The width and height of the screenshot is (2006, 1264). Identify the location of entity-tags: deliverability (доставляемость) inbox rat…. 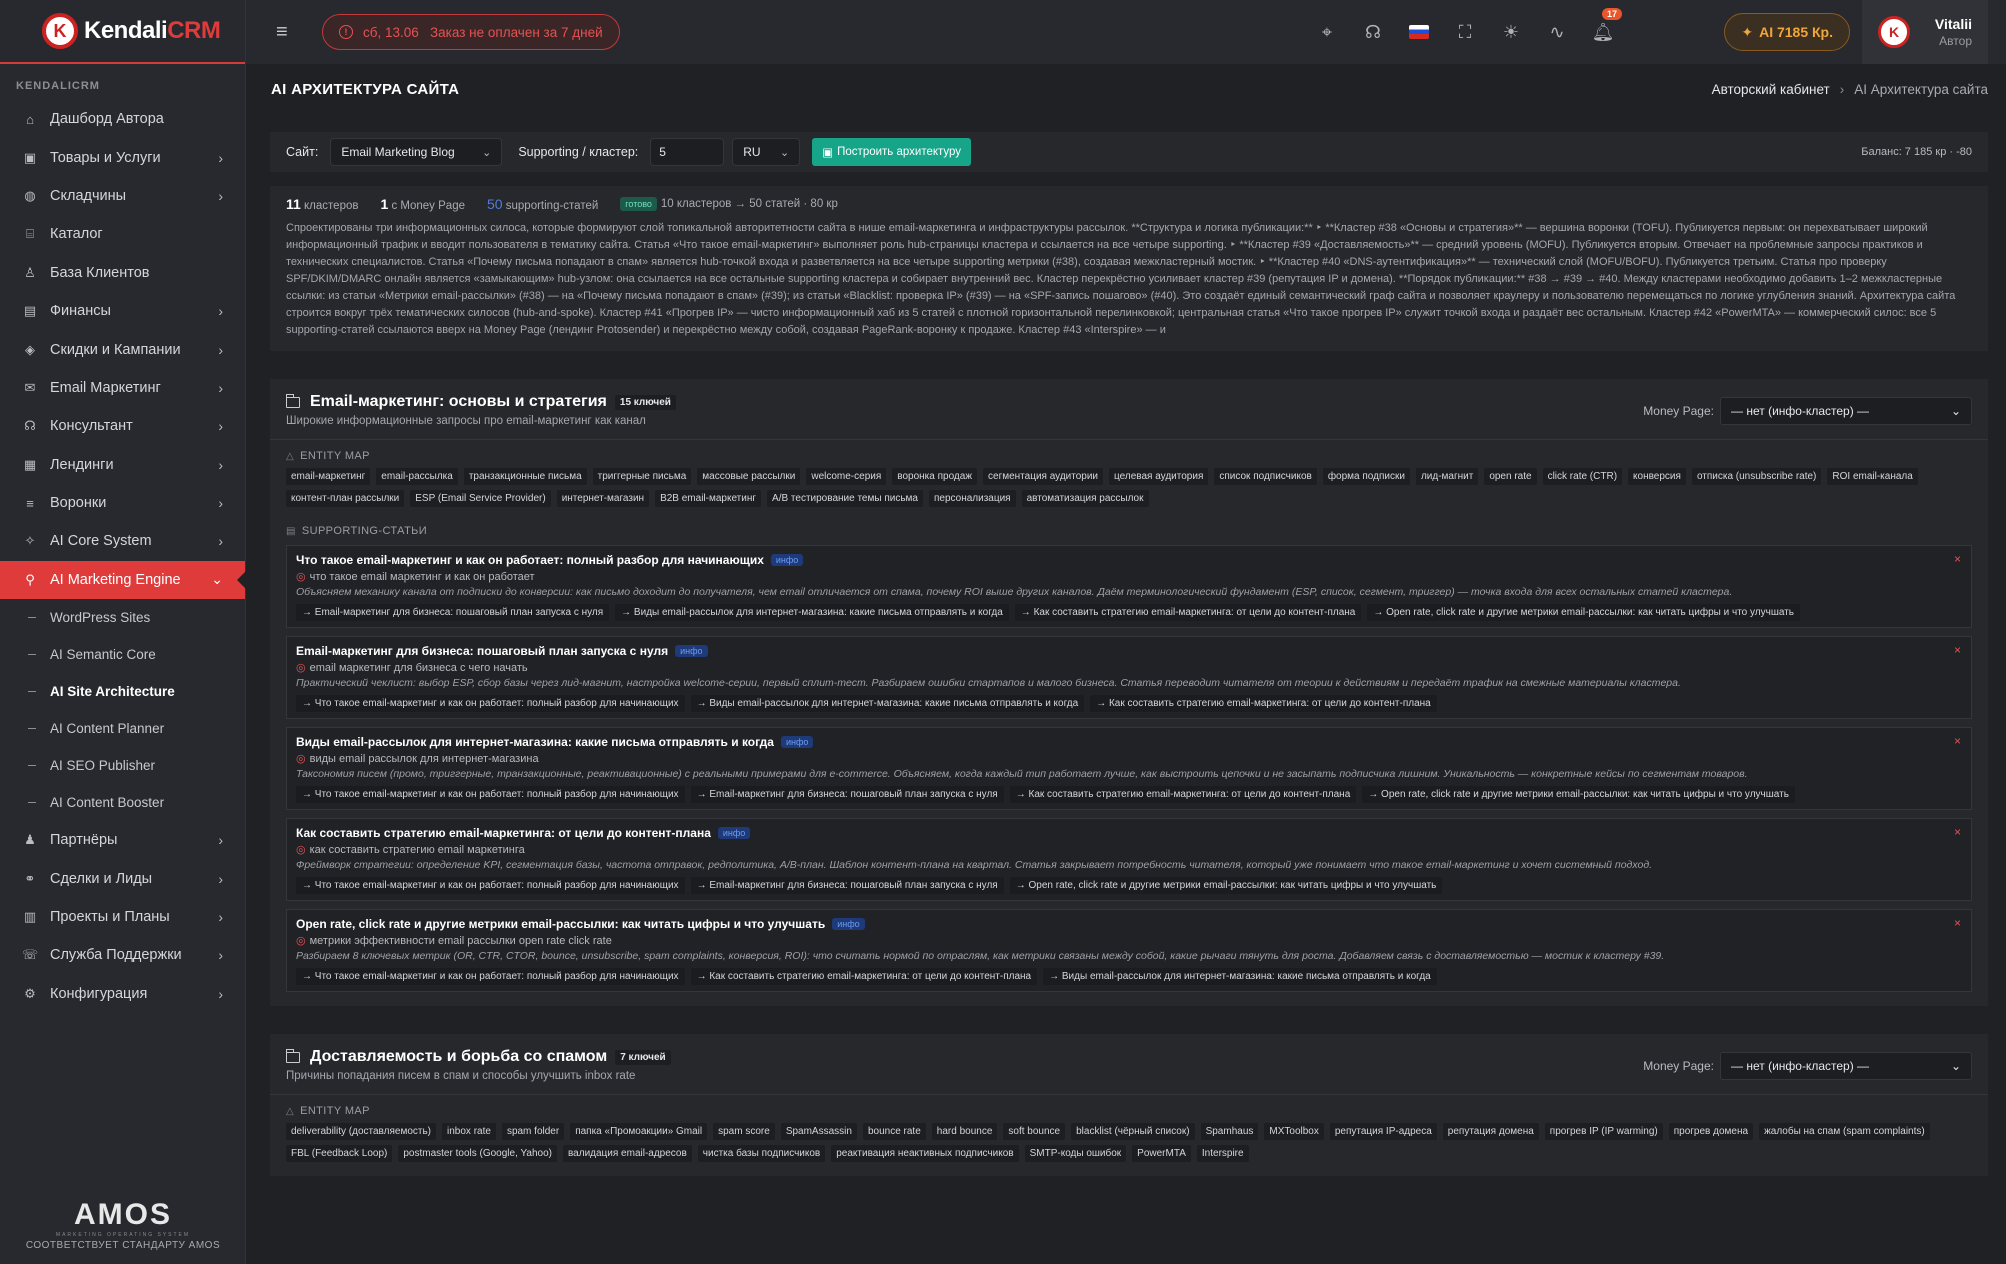
(1129, 1142).